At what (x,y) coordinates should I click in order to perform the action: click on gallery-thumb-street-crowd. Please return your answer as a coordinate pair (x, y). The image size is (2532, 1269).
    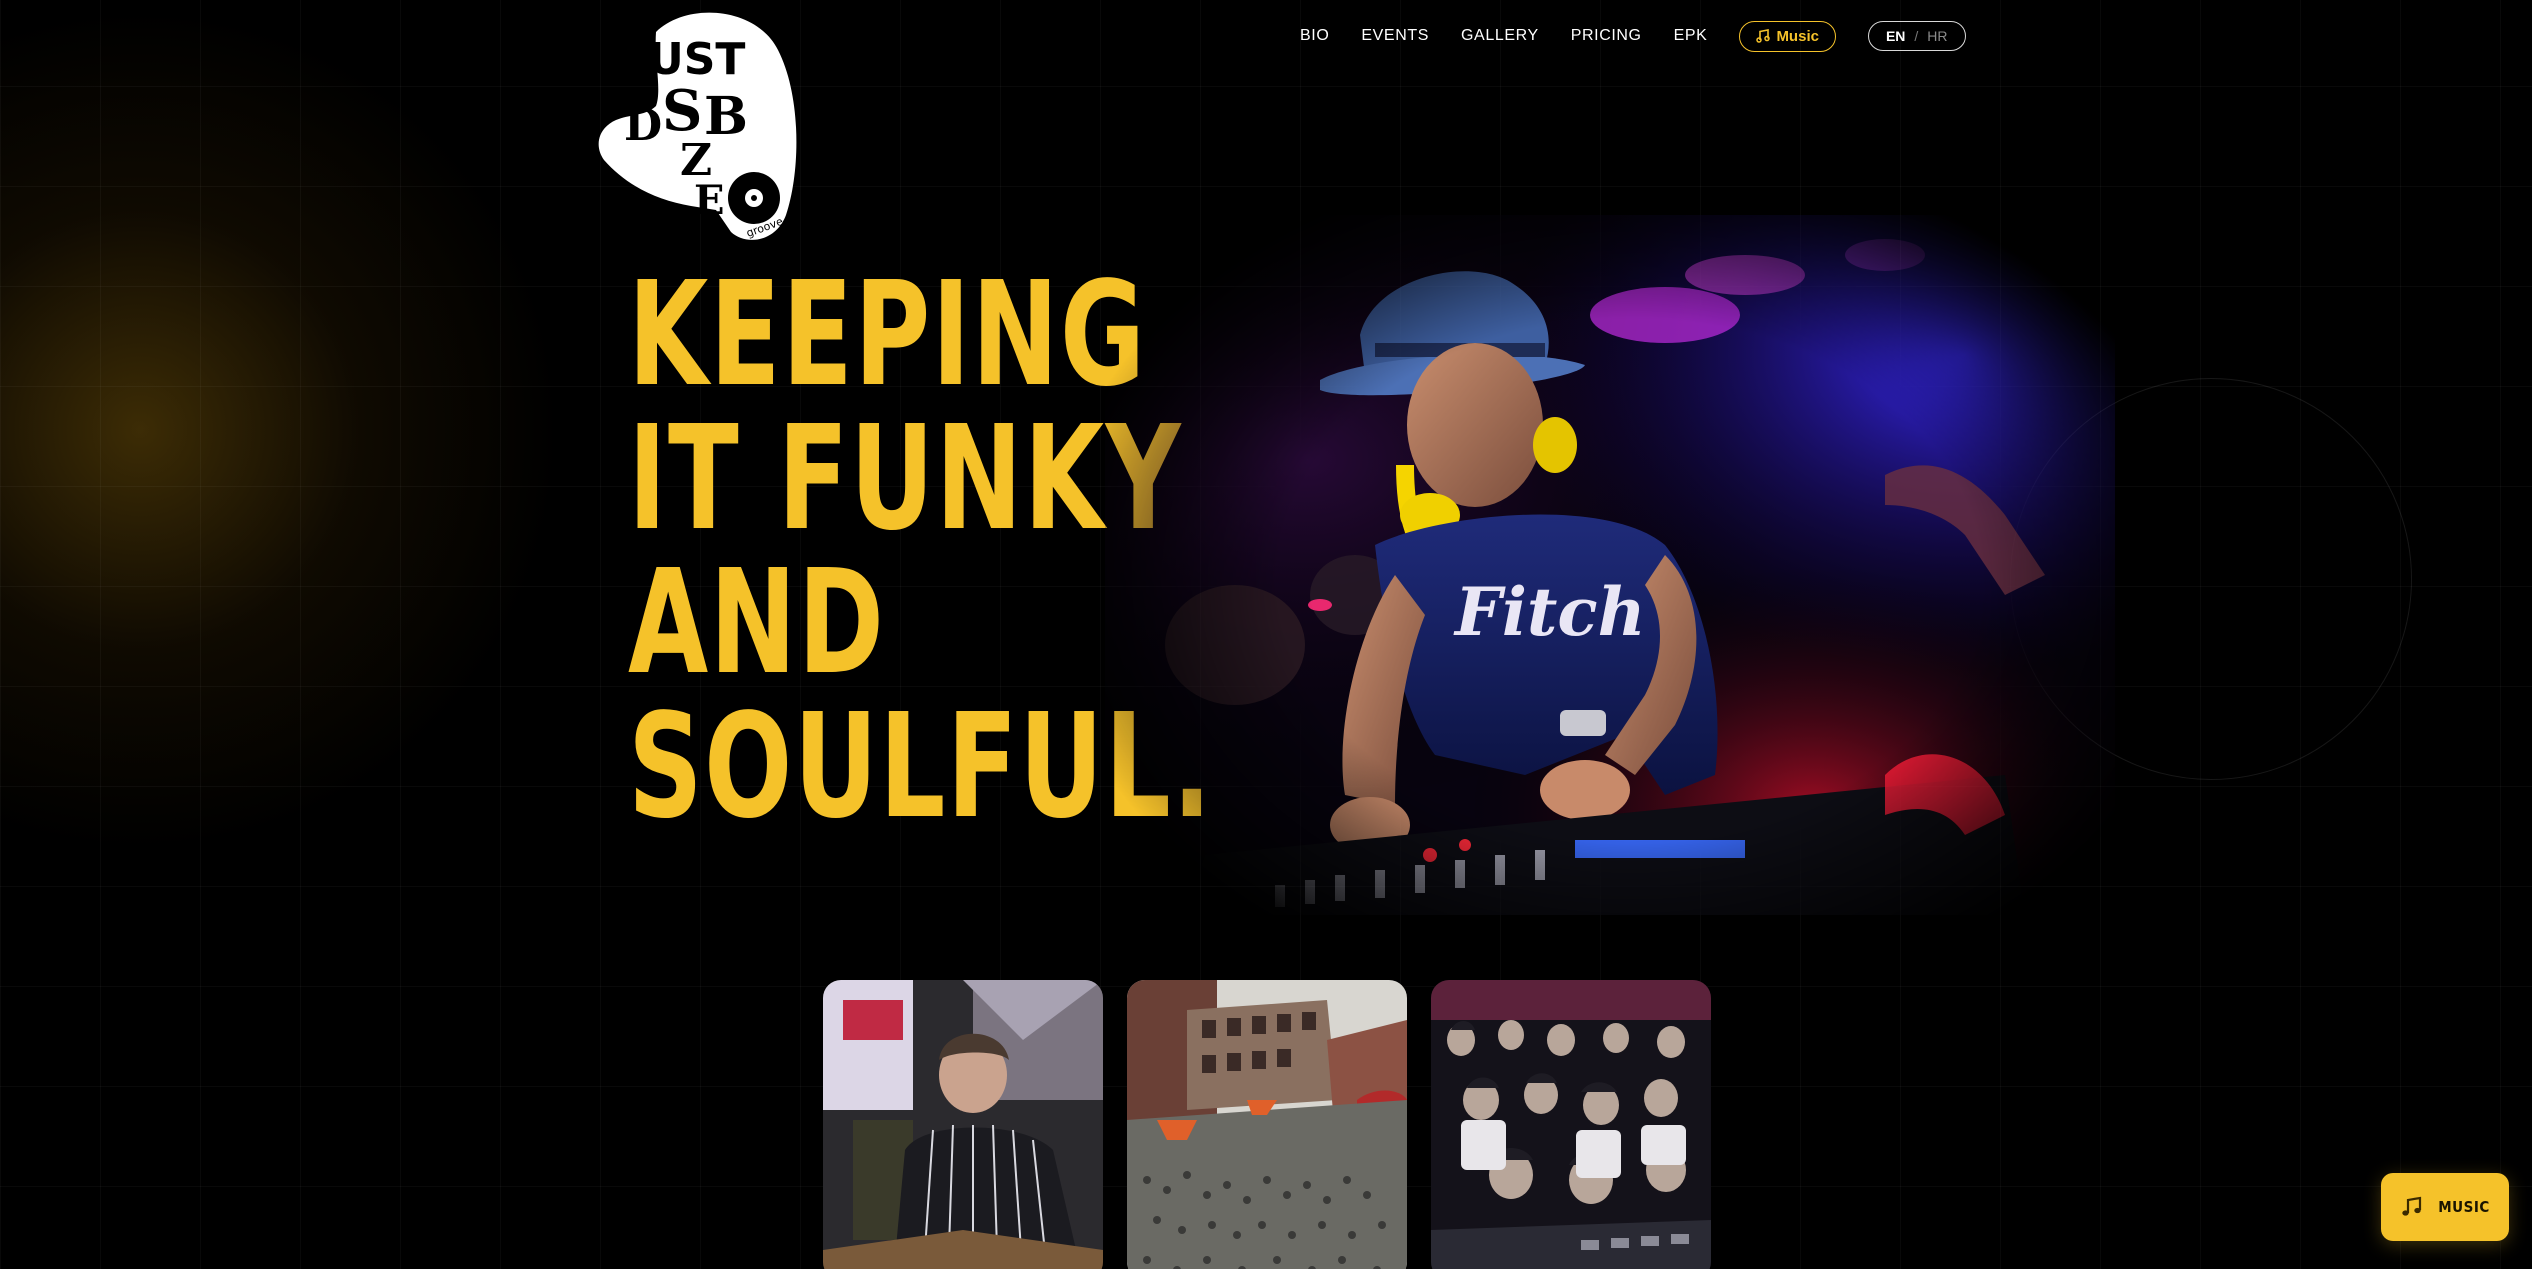
    Looking at the image, I should click on (1267, 1124).